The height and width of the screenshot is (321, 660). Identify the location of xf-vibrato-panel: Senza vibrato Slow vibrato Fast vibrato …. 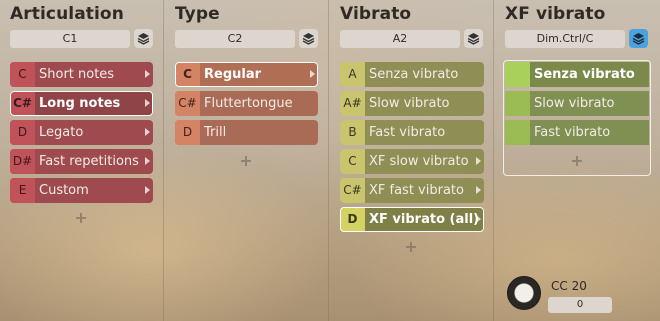
(577, 118).